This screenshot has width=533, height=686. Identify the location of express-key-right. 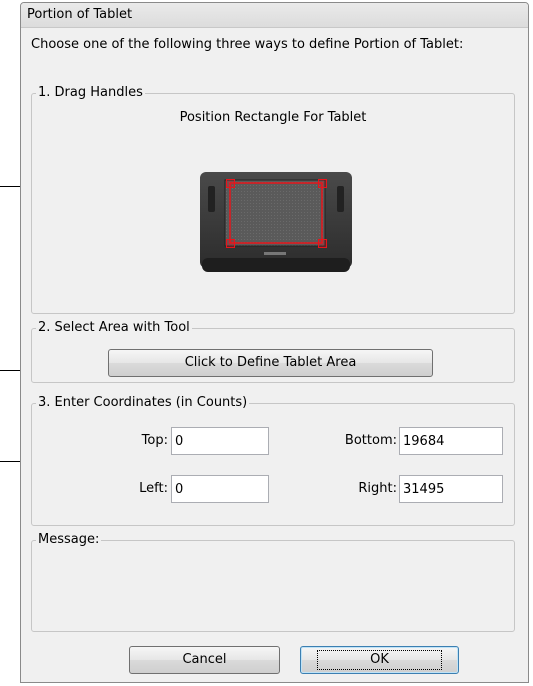
(340, 199).